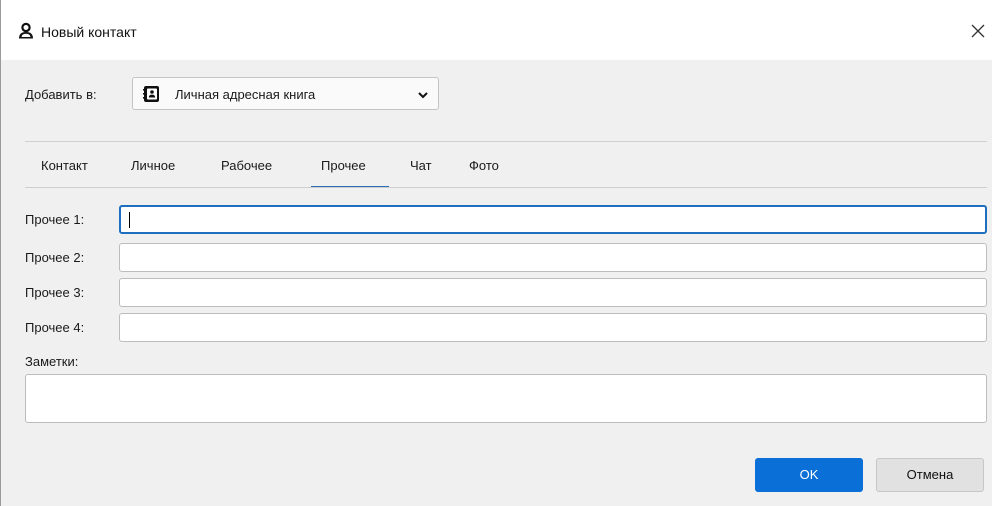  I want to click on divider, so click(506, 187).